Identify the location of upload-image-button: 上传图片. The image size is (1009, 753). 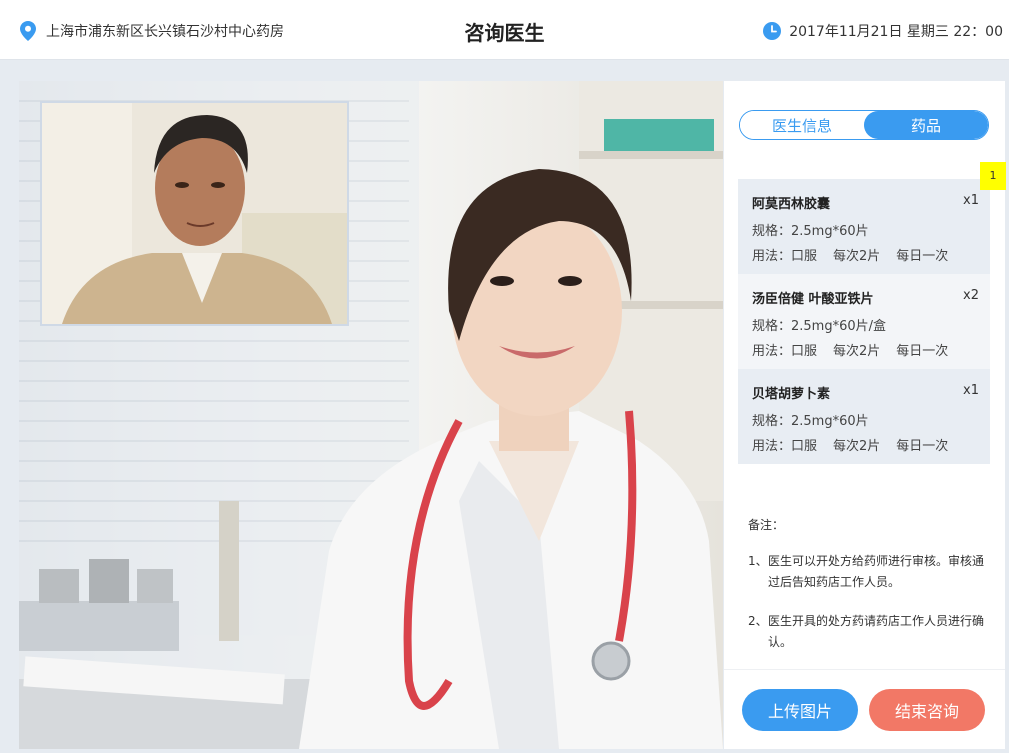
(800, 710).